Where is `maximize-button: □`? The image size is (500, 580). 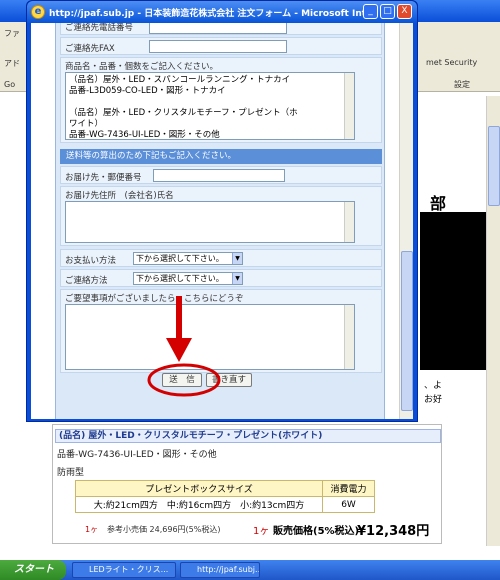 maximize-button: □ is located at coordinates (387, 11).